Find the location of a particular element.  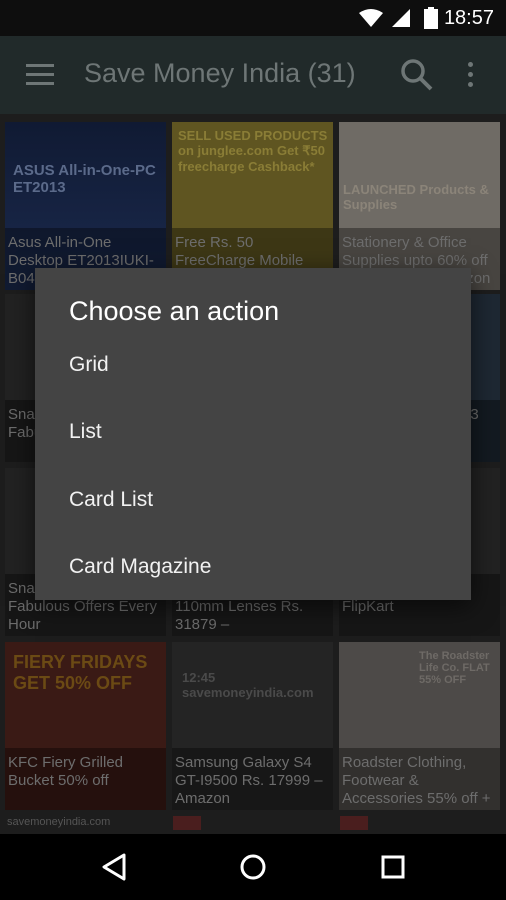

tile-banner: FIERY FRIDAYS GET 50% OFF is located at coordinates (80, 672).